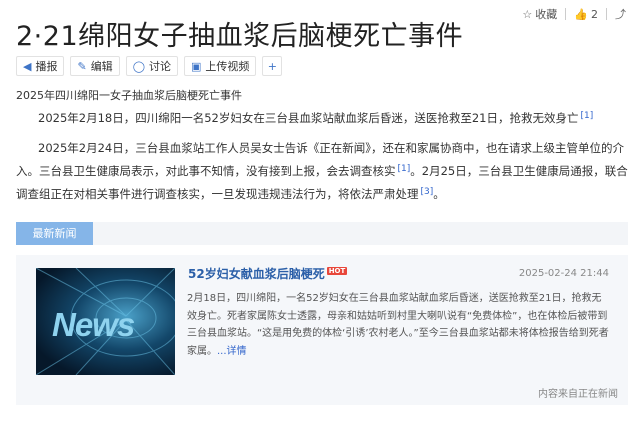 This screenshot has width=640, height=422. What do you see at coordinates (546, 14) in the screenshot?
I see `favorite-label: 收藏` at bounding box center [546, 14].